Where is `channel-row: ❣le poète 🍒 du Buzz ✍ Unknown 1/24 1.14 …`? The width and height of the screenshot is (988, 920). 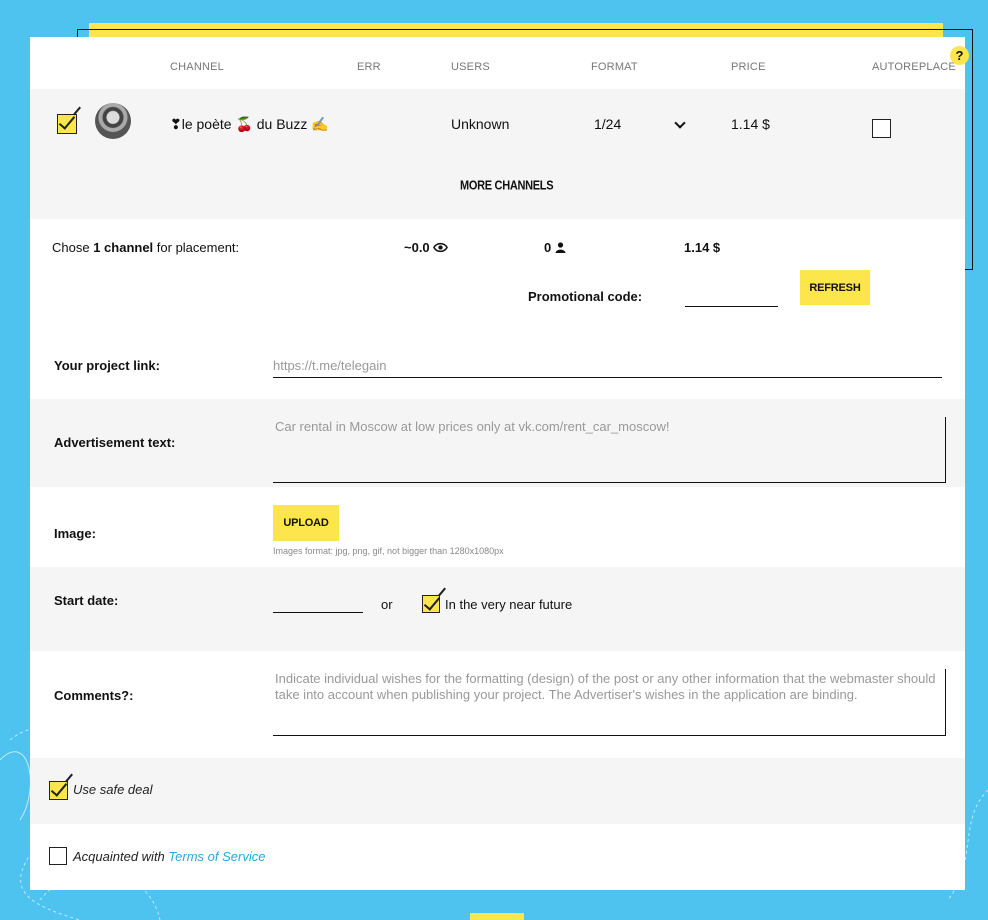
channel-row: ❣le poète 🍒 du Buzz ✍ Unknown 1/24 1.14 … is located at coordinates (497, 154).